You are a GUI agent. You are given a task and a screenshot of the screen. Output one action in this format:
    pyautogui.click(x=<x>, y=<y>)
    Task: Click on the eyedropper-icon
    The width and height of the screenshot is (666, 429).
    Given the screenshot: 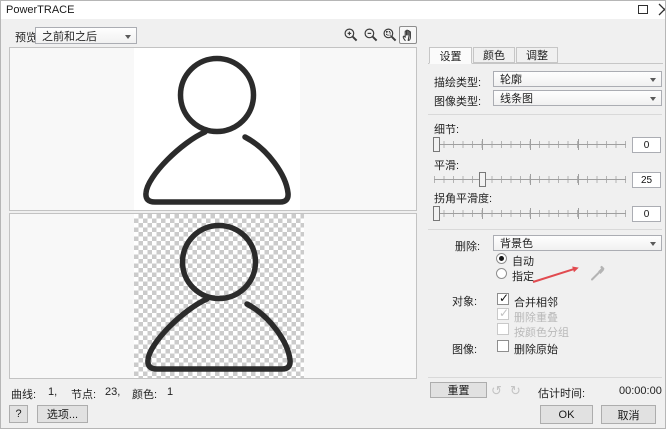 What is the action you would take?
    pyautogui.click(x=598, y=275)
    